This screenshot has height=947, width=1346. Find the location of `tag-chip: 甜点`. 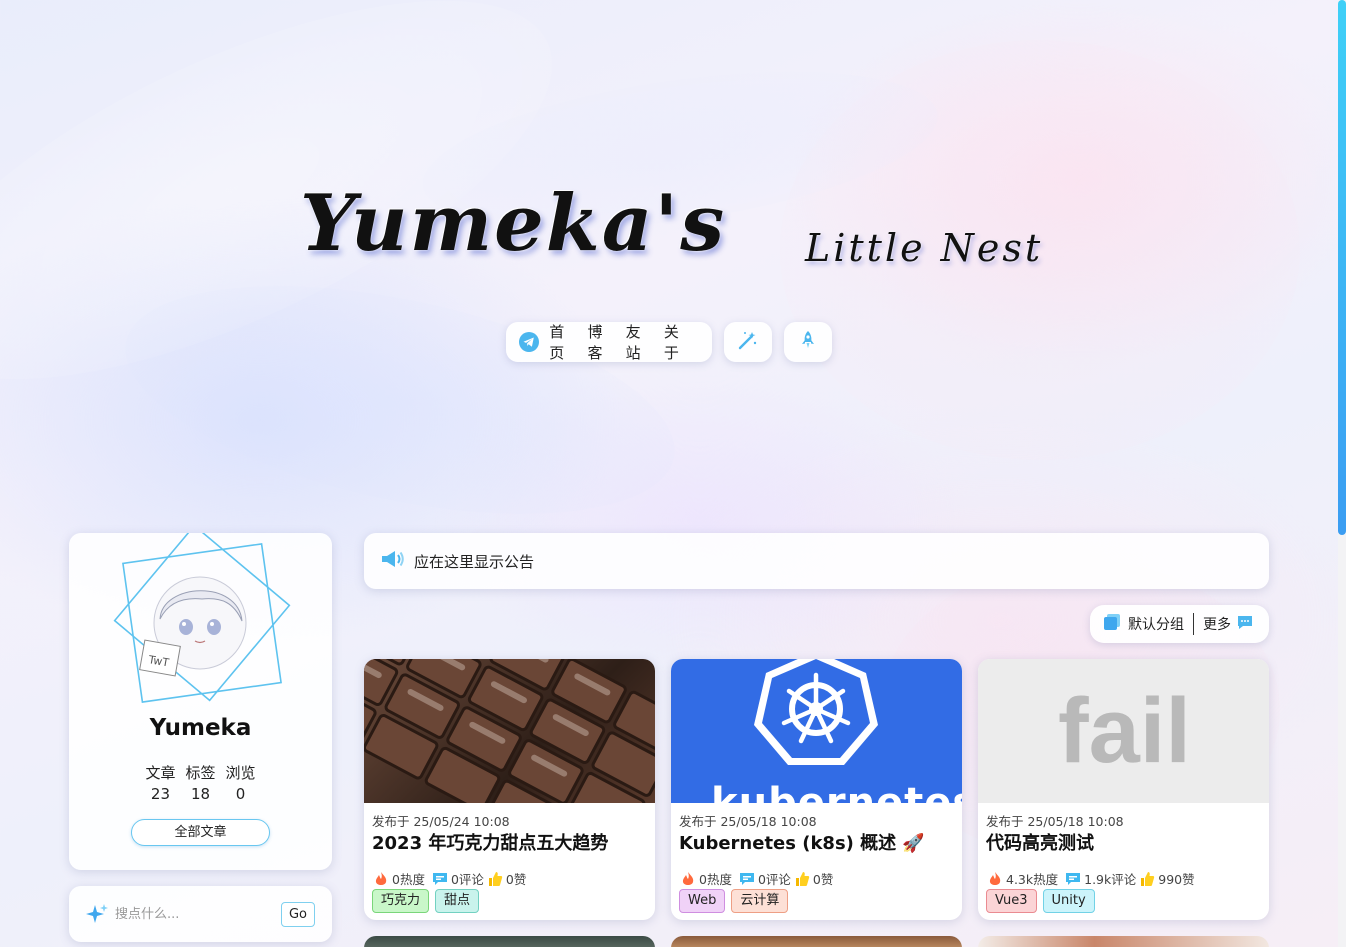

tag-chip: 甜点 is located at coordinates (457, 901).